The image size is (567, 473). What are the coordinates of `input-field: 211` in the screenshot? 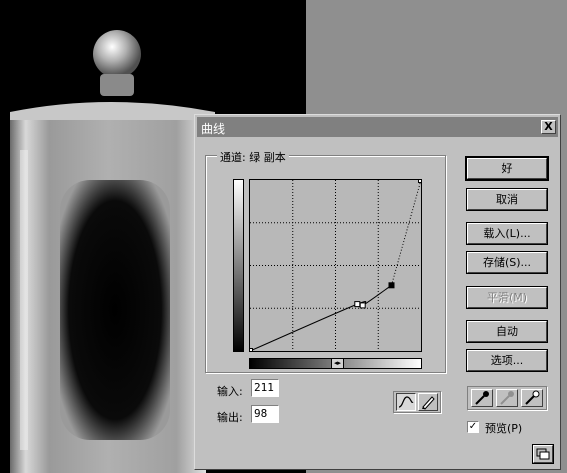 It's located at (265, 388).